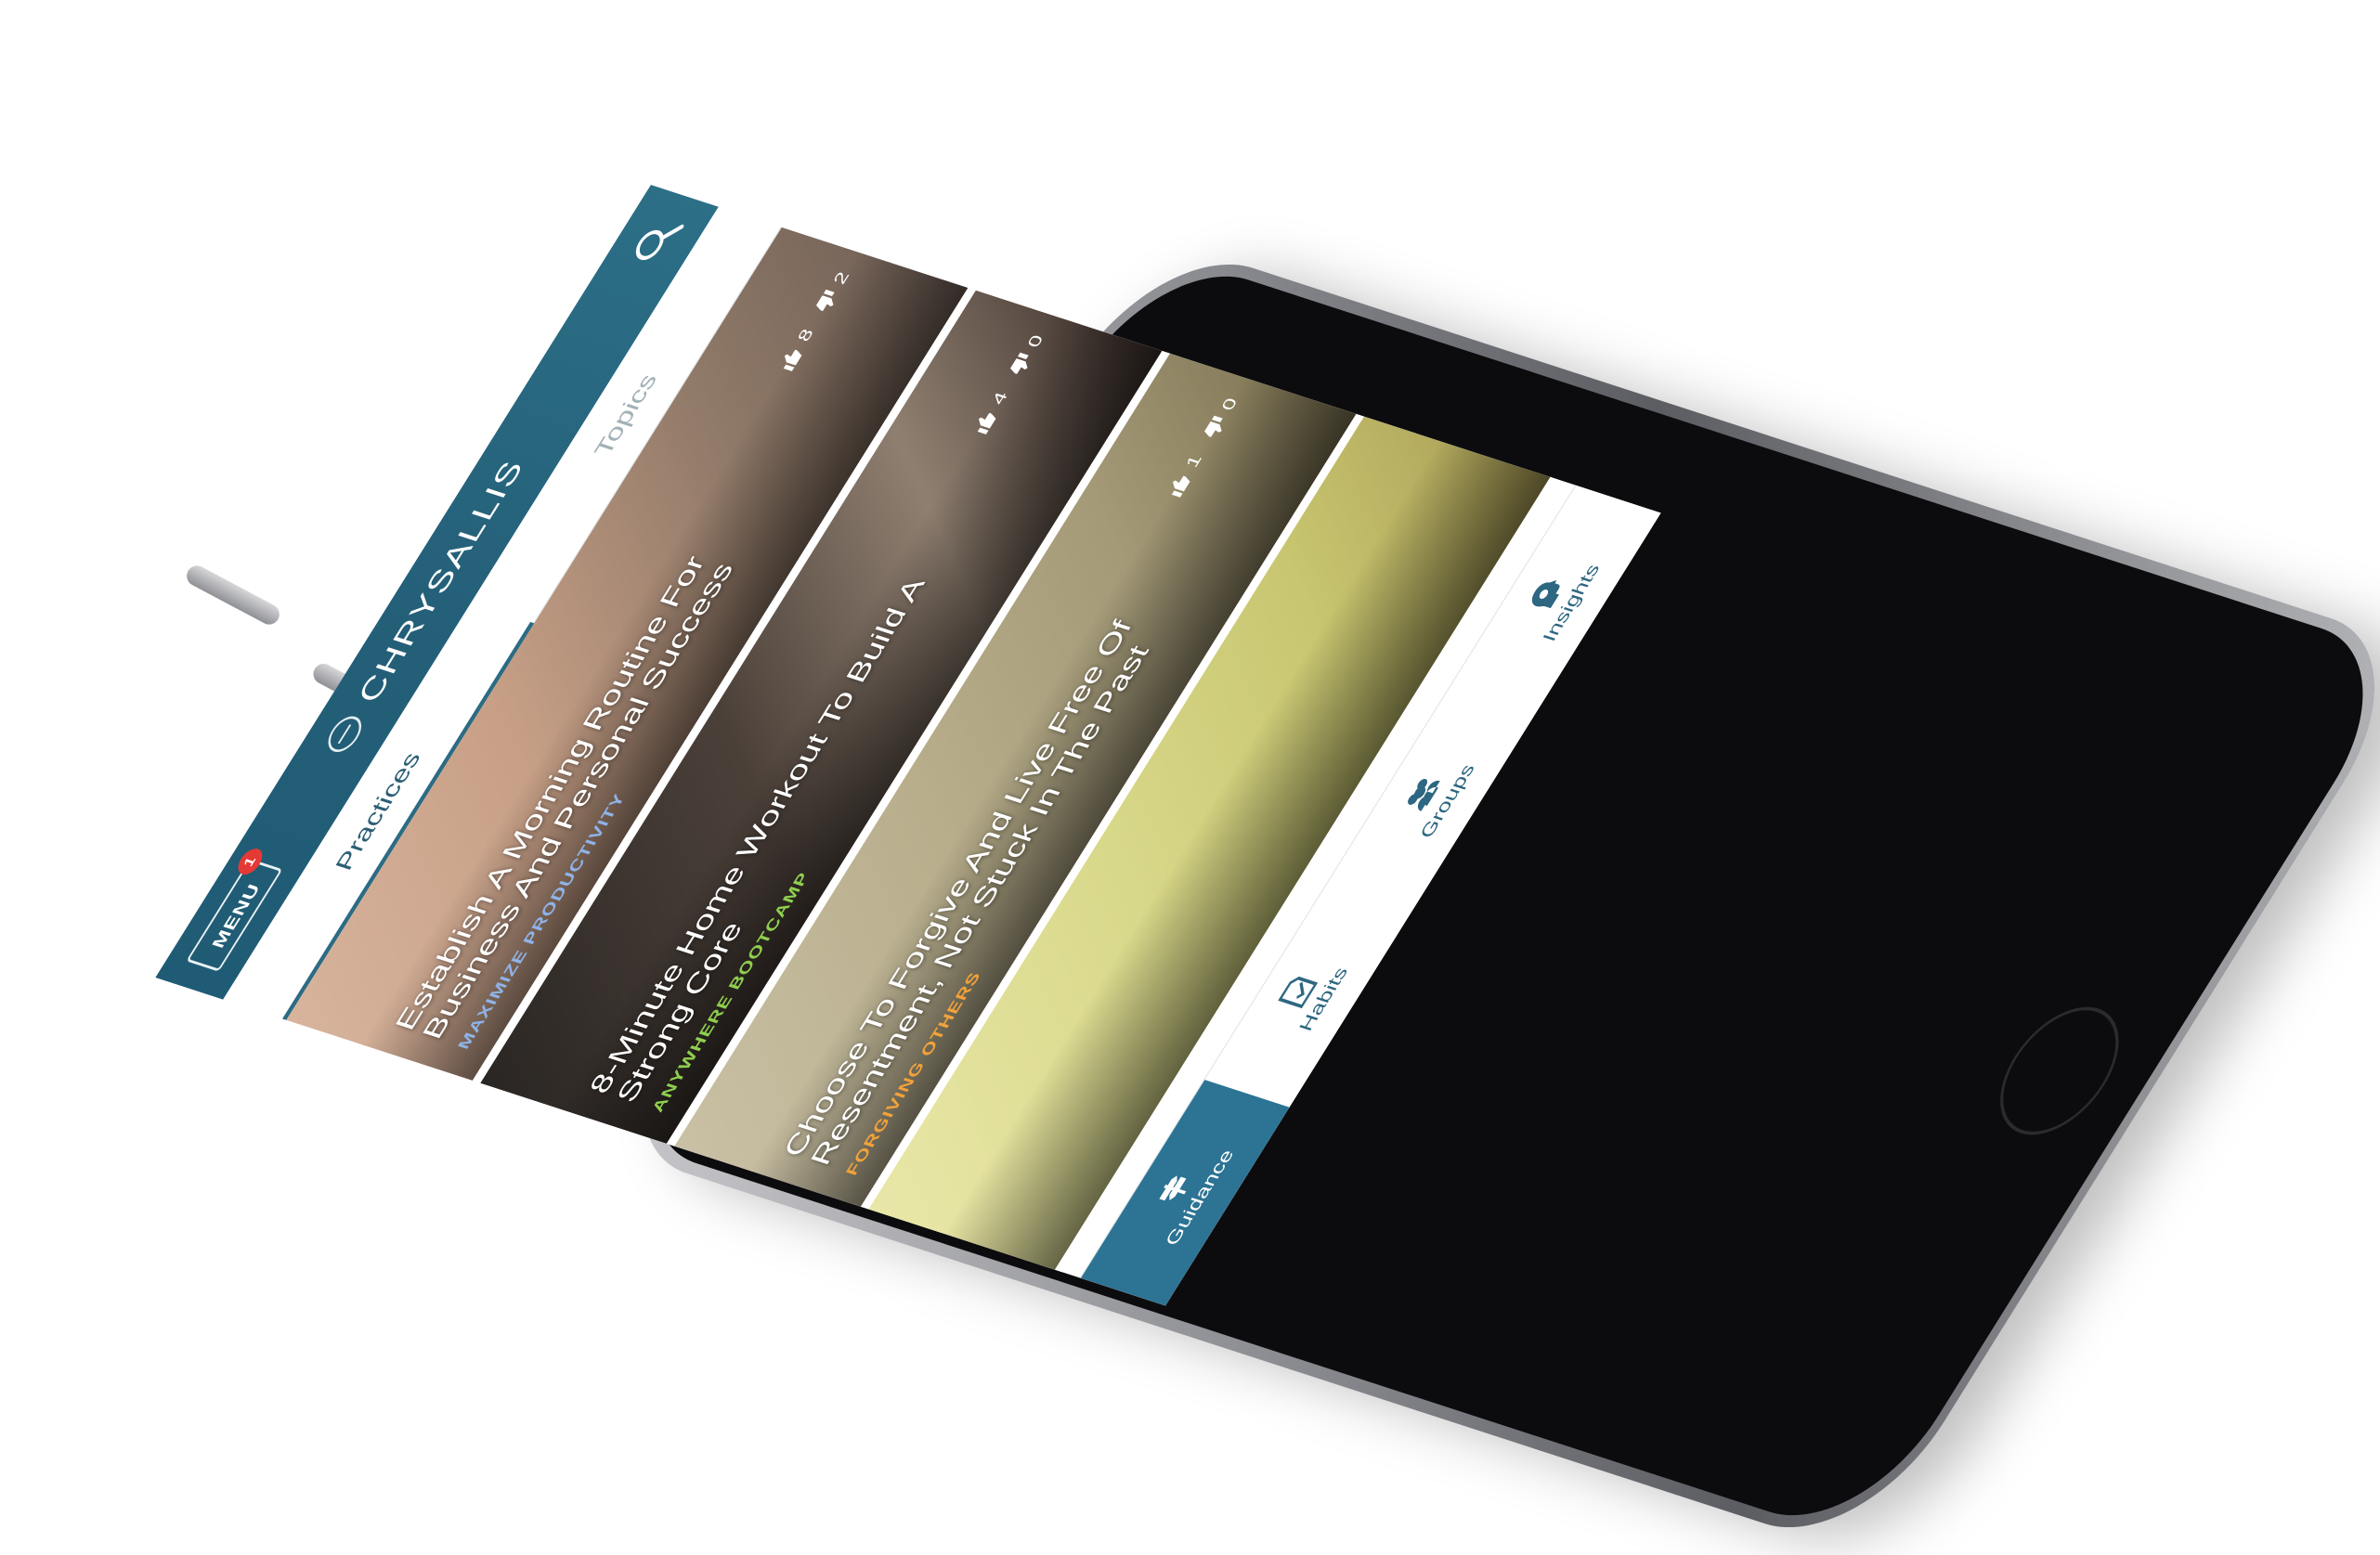 The height and width of the screenshot is (1555, 2380). Describe the element at coordinates (659, 242) in the screenshot. I see `search-icon` at that location.